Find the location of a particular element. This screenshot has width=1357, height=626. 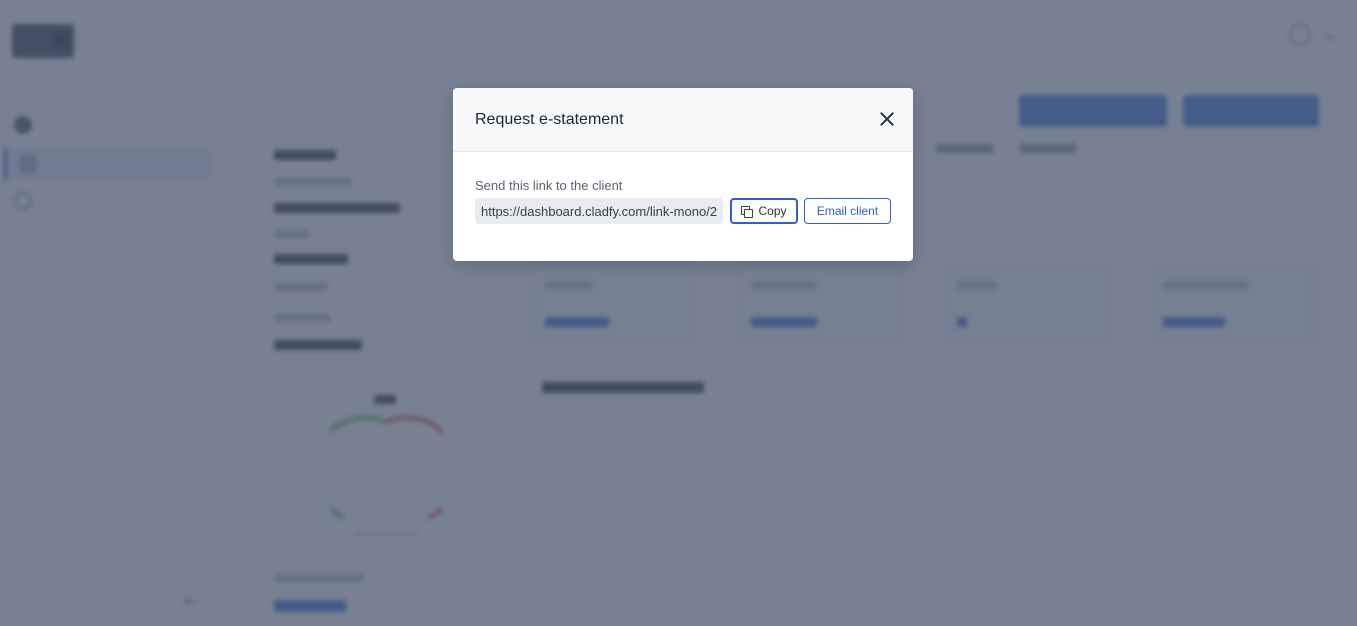

modal-instruction: Send this link to the client is located at coordinates (549, 185).